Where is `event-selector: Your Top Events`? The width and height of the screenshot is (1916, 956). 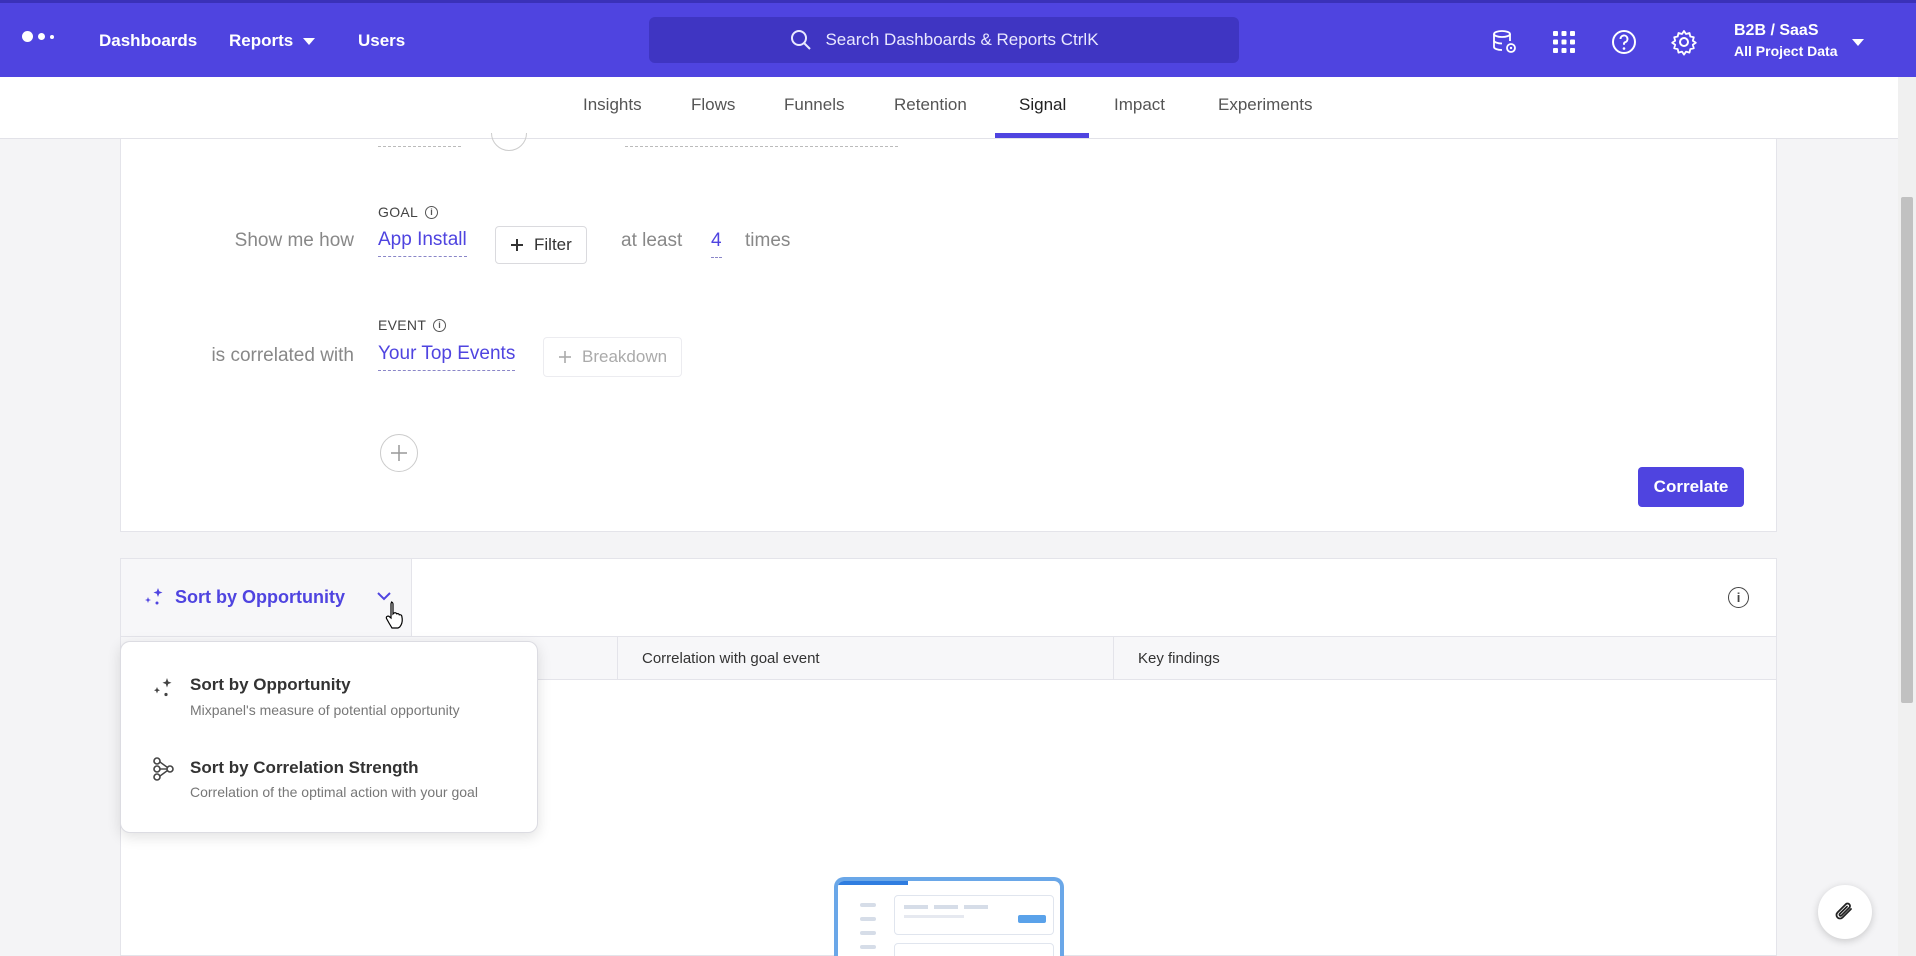 event-selector: Your Top Events is located at coordinates (447, 357).